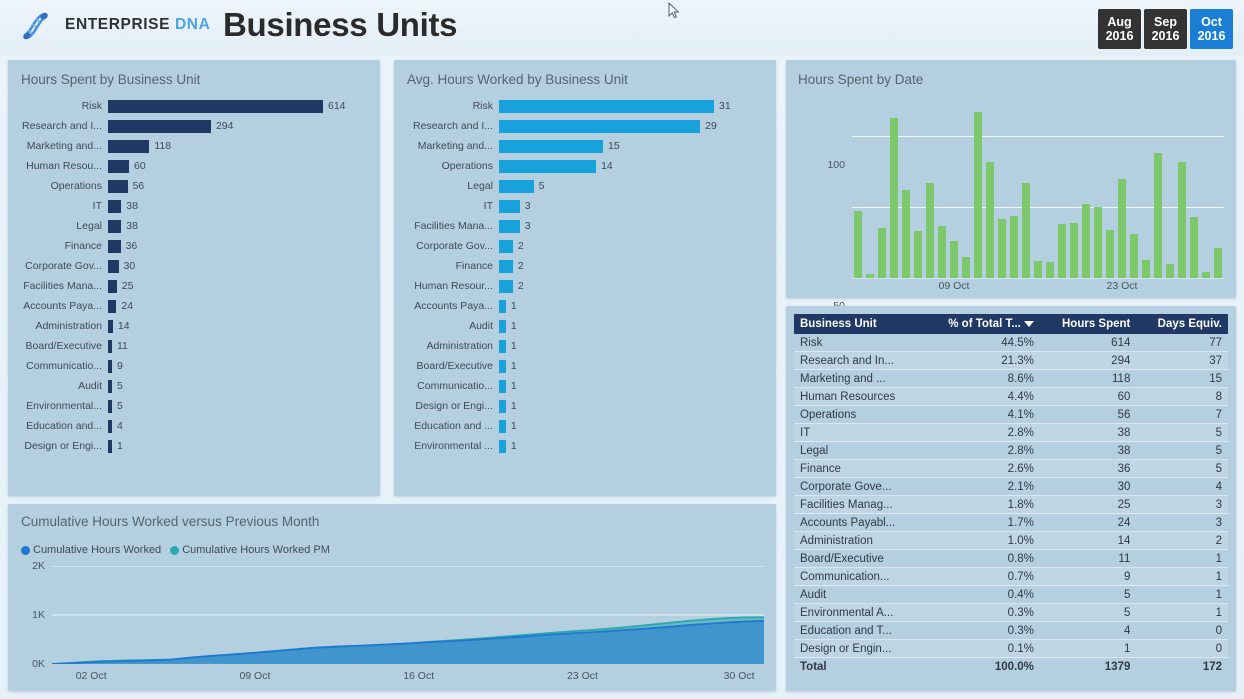 This screenshot has width=1244, height=699. What do you see at coordinates (582, 106) in the screenshot?
I see `bar-row: Risk 31` at bounding box center [582, 106].